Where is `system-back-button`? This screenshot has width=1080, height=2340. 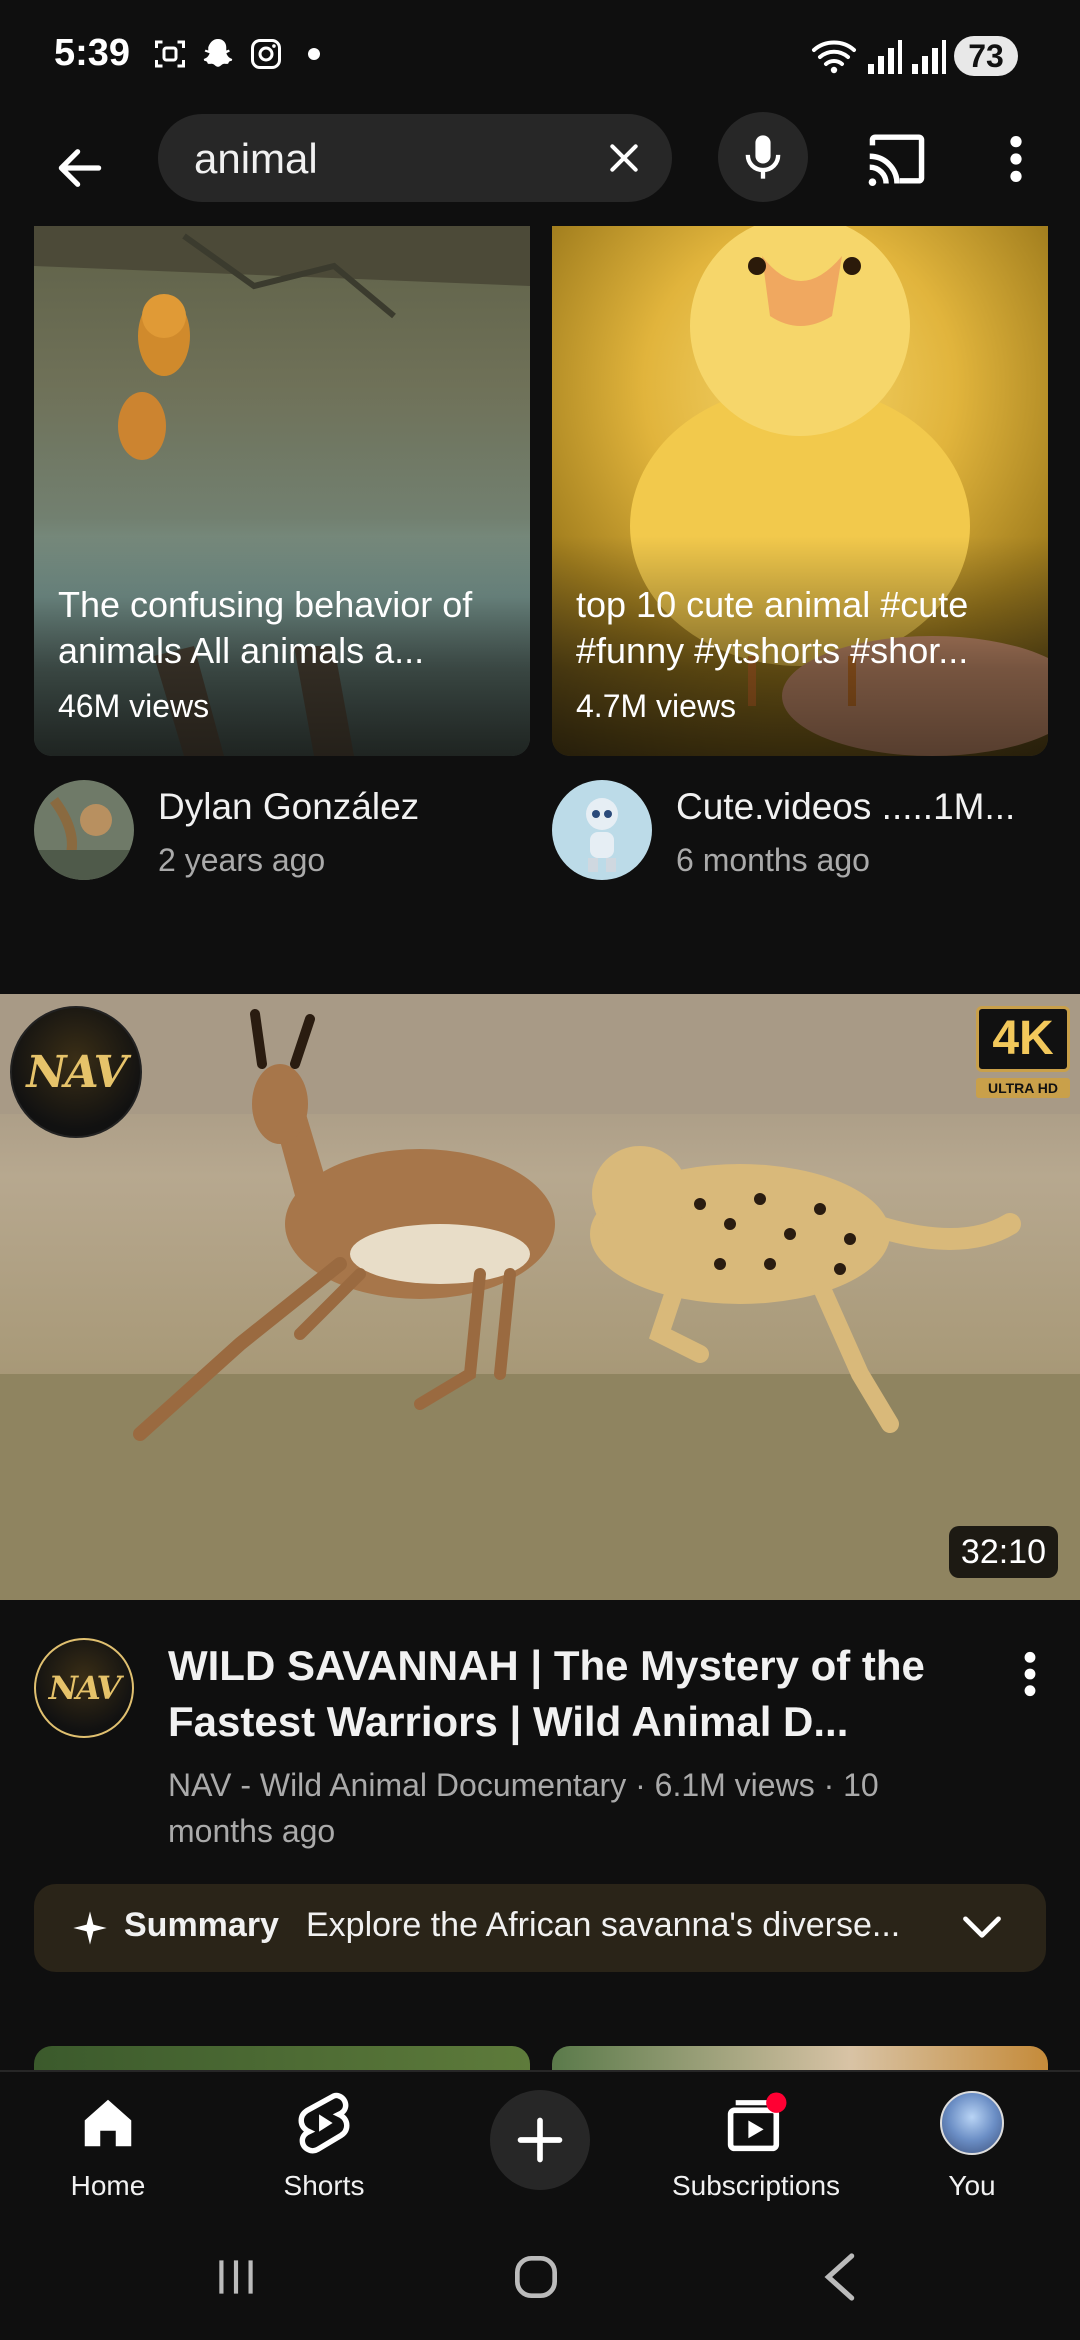 system-back-button is located at coordinates (840, 2277).